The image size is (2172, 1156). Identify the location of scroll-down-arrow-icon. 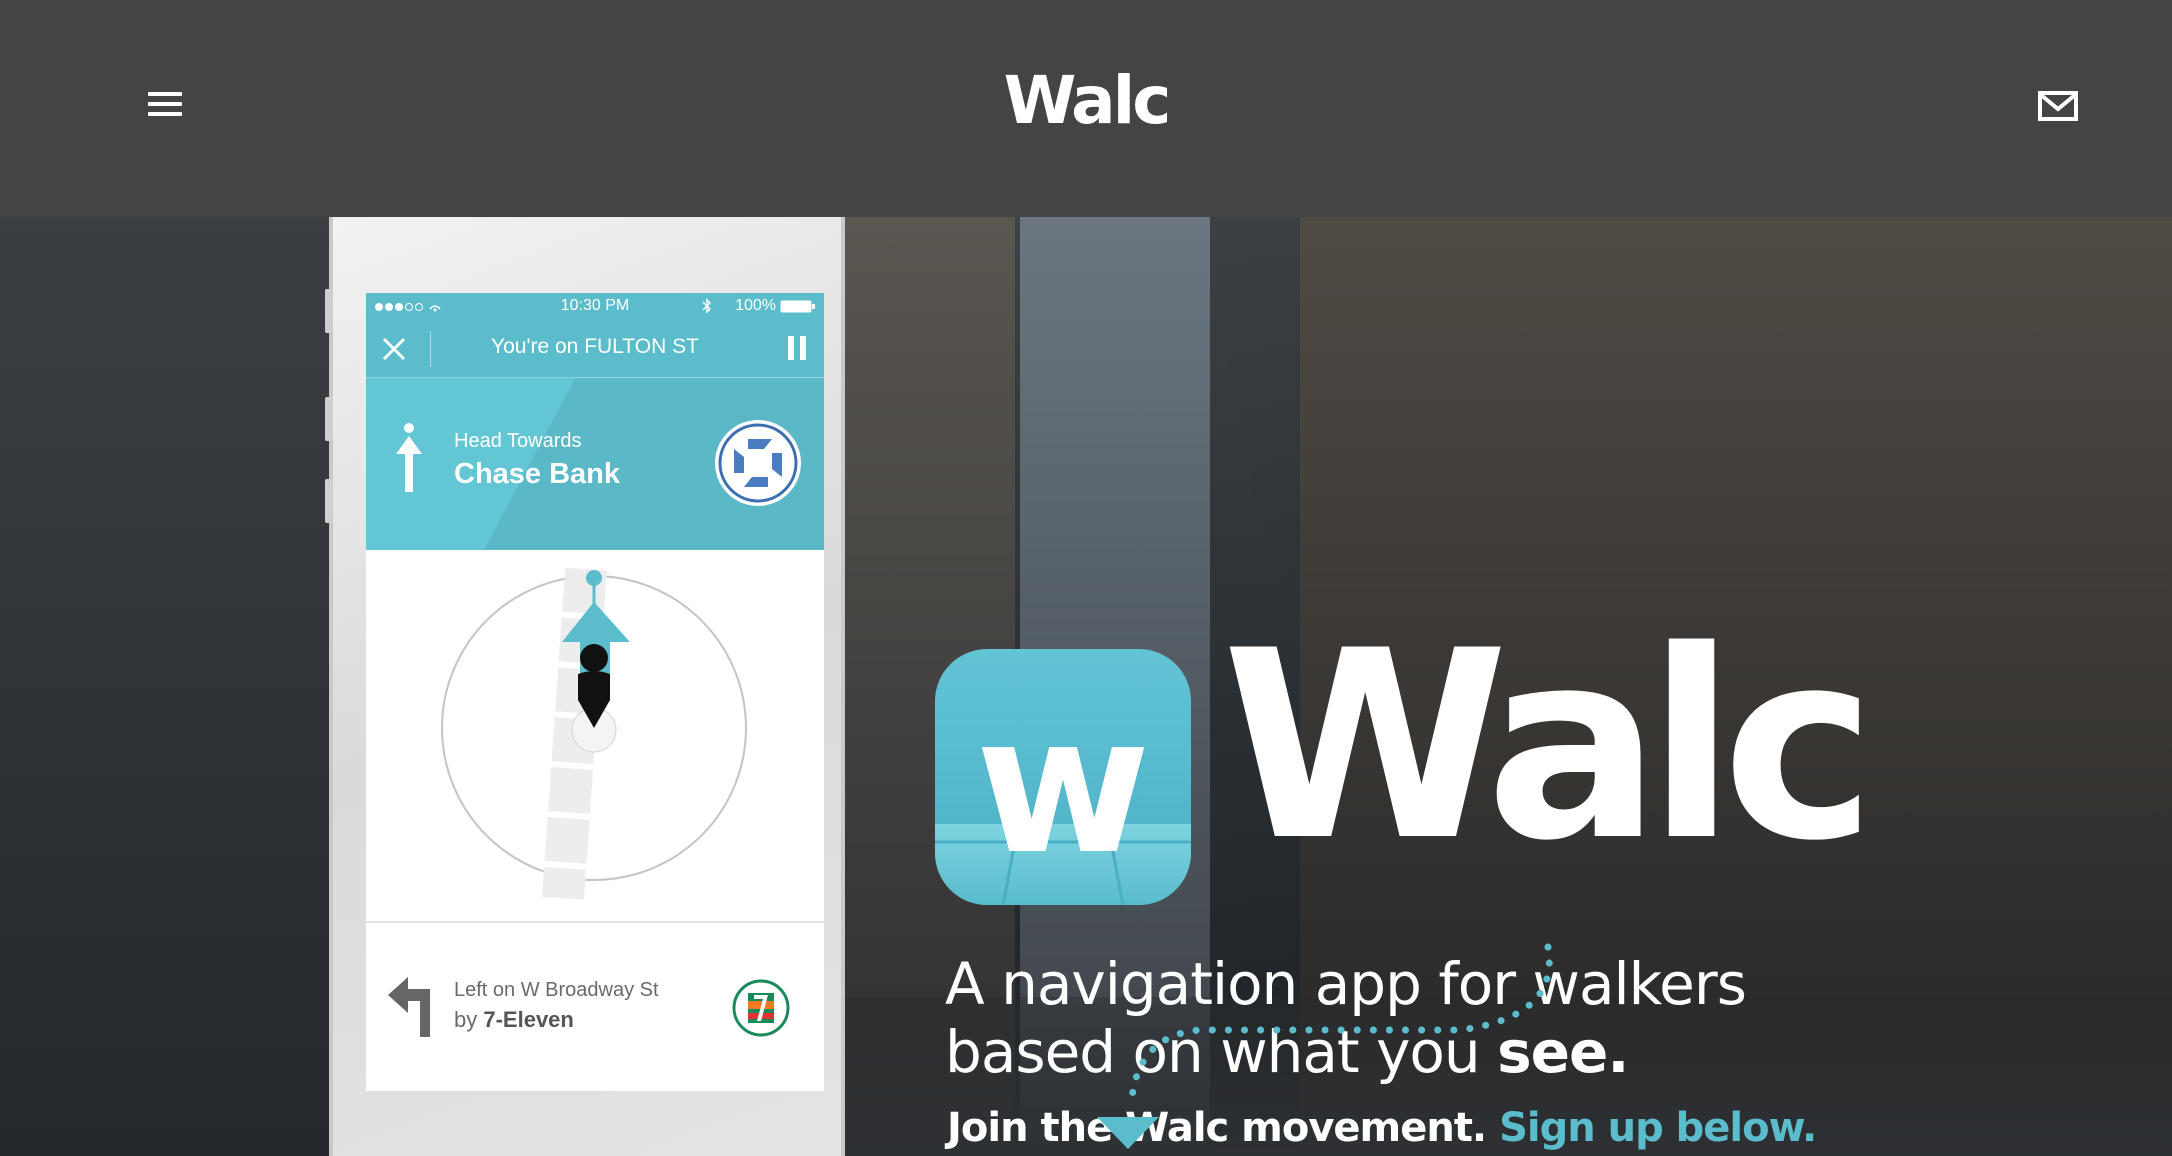
(1128, 1133).